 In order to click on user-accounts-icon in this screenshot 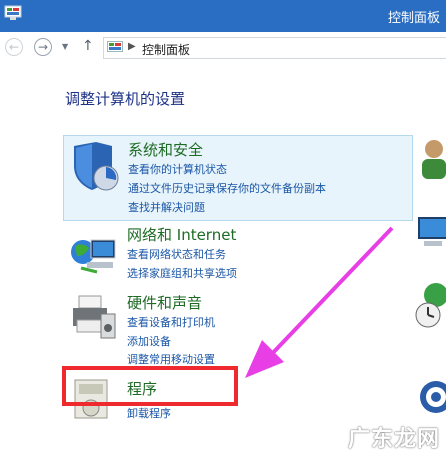, I will do `click(434, 159)`.